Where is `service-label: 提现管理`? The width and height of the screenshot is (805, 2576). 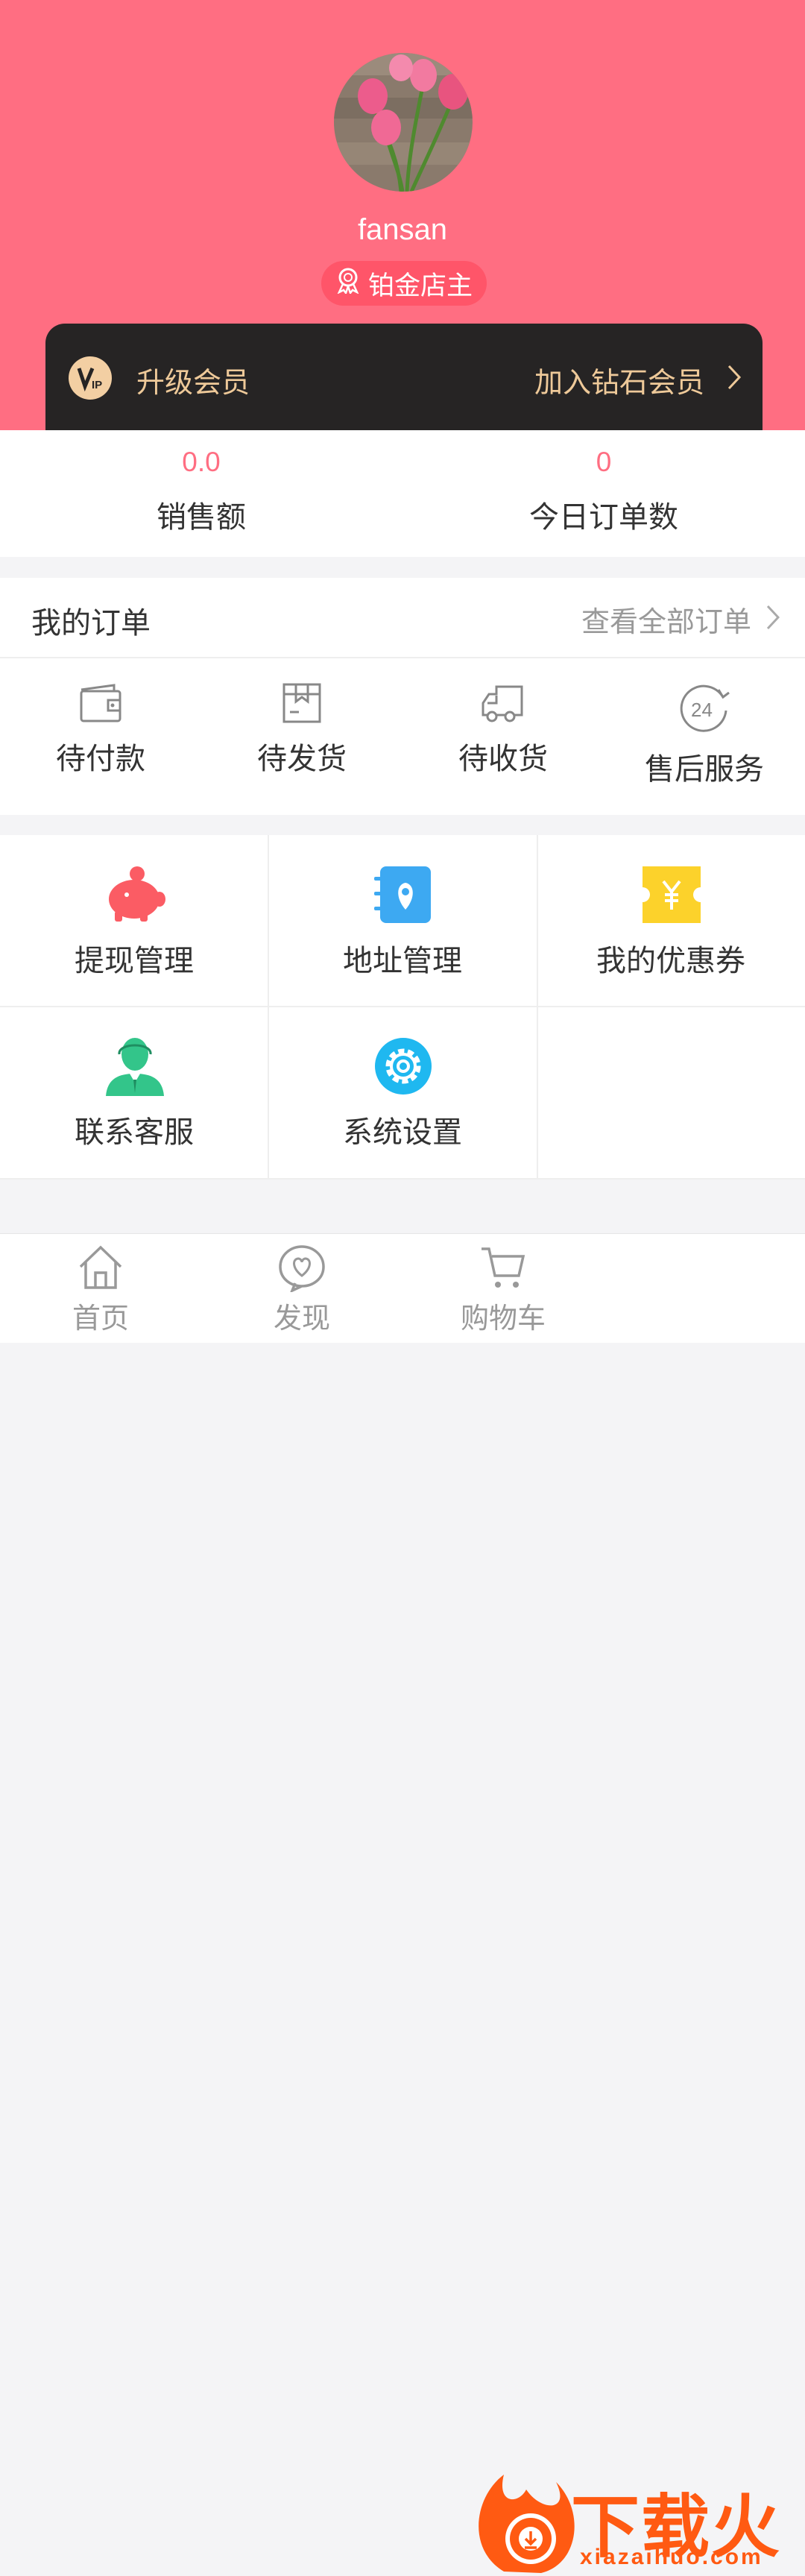
service-label: 提现管理 is located at coordinates (134, 961).